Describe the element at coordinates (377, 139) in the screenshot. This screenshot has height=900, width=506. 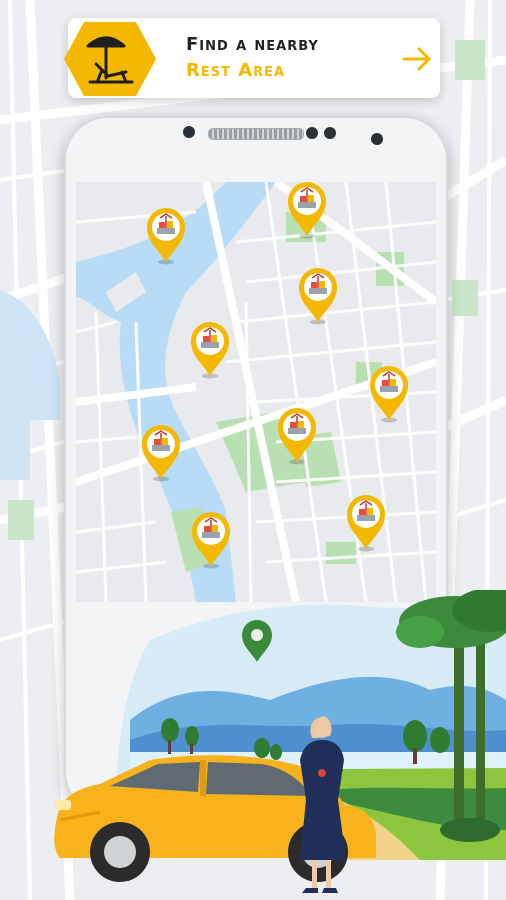
I see `camera-icon` at that location.